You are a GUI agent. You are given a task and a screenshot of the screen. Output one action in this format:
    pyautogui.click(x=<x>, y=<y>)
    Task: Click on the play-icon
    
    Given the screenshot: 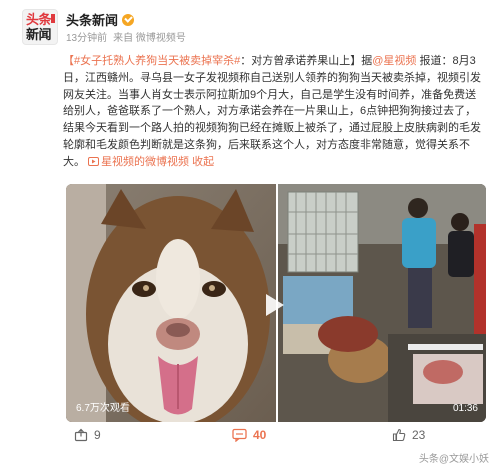 What is the action you would take?
    pyautogui.click(x=275, y=305)
    